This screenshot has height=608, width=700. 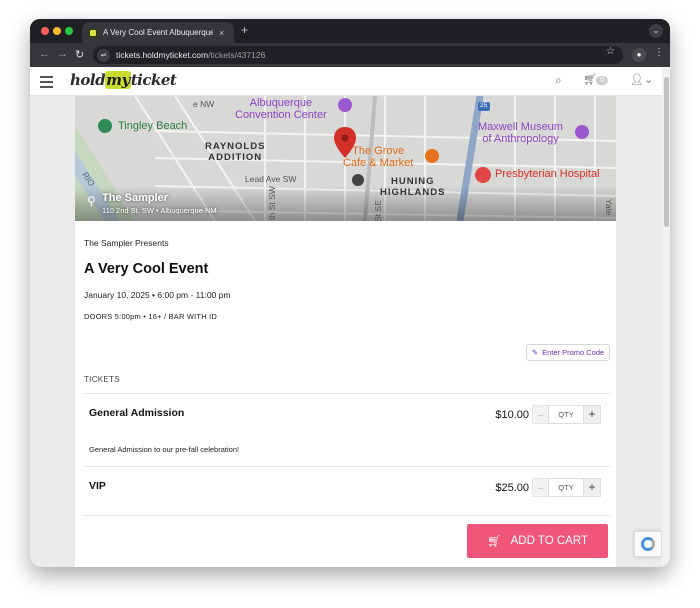 What do you see at coordinates (235, 152) in the screenshot?
I see `map-label-raynolds: RAYNOLDS ADDITION` at bounding box center [235, 152].